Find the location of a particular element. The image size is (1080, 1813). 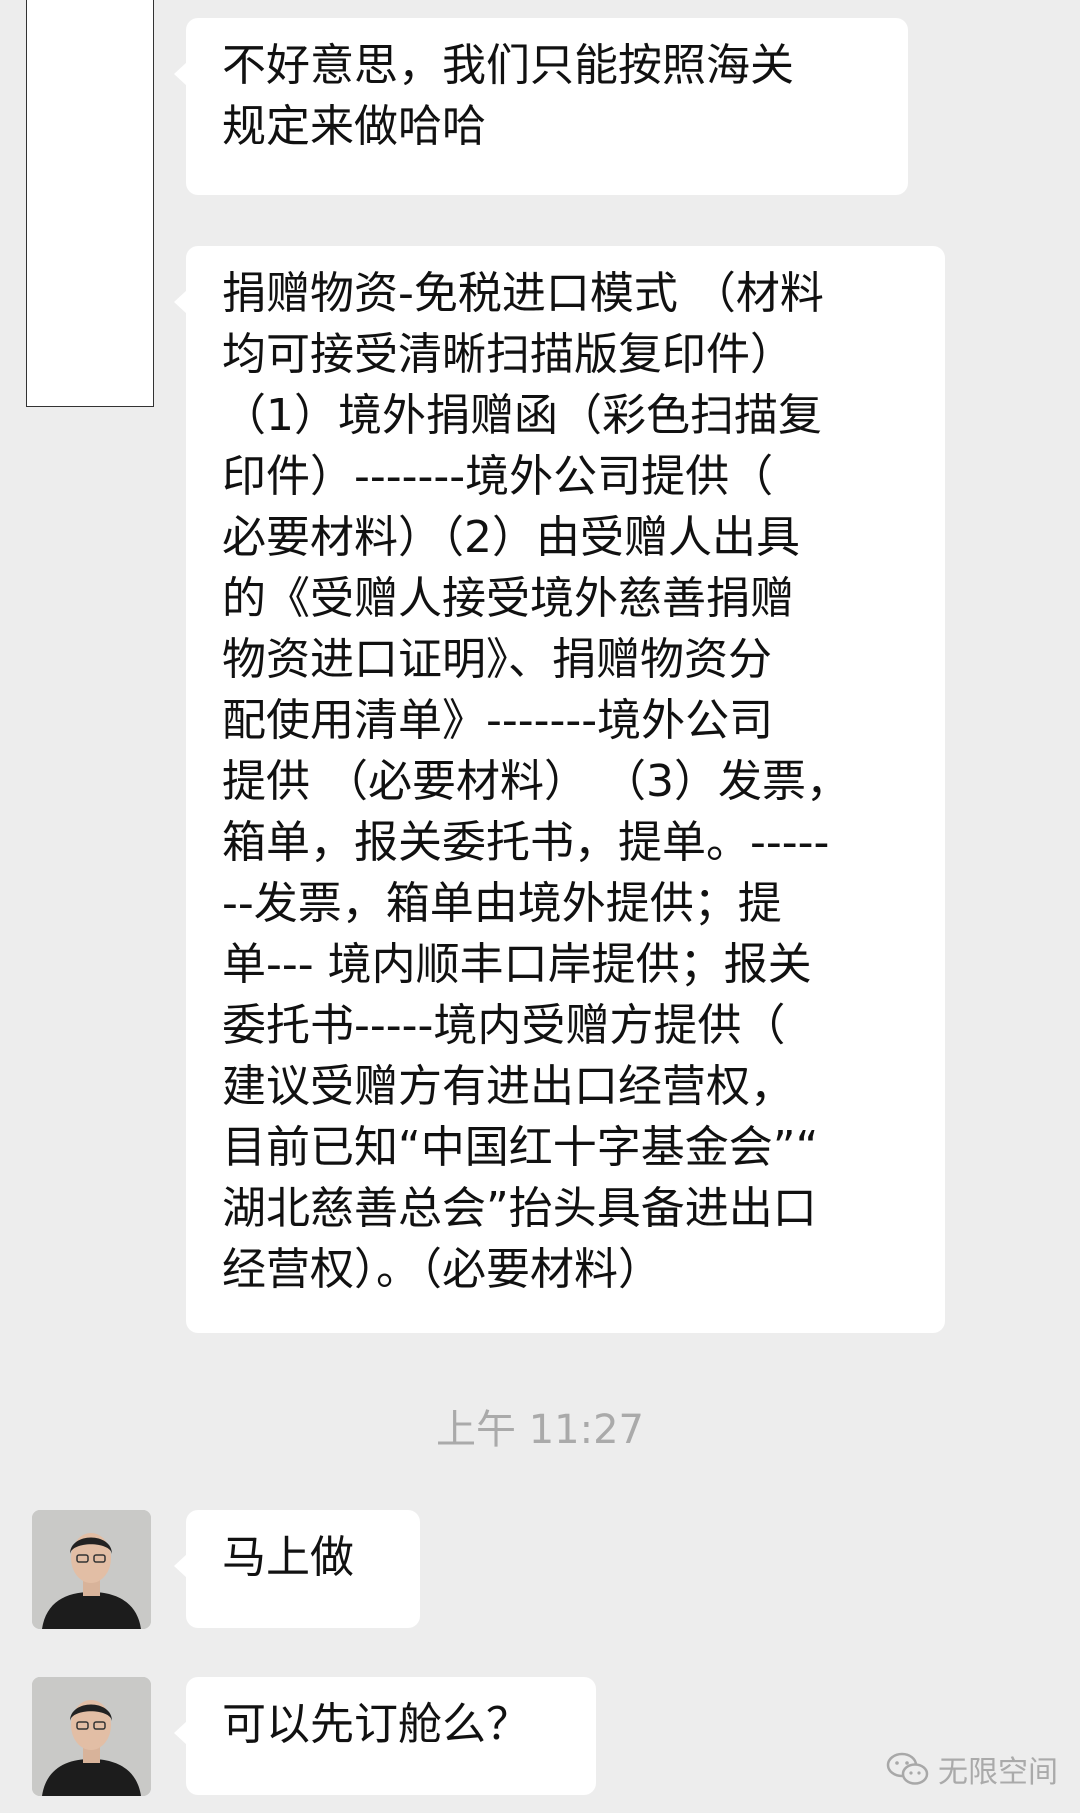

message-bubble: 可以先订舱么？ is located at coordinates (385, 1736).